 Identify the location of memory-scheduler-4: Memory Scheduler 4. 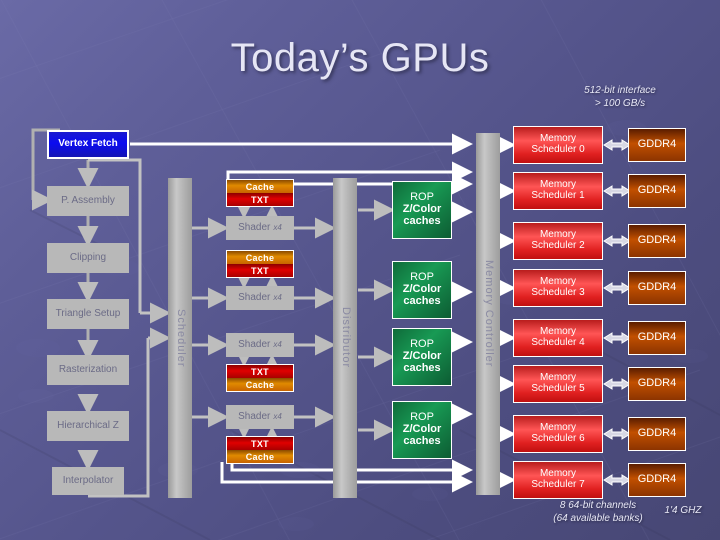
(558, 338).